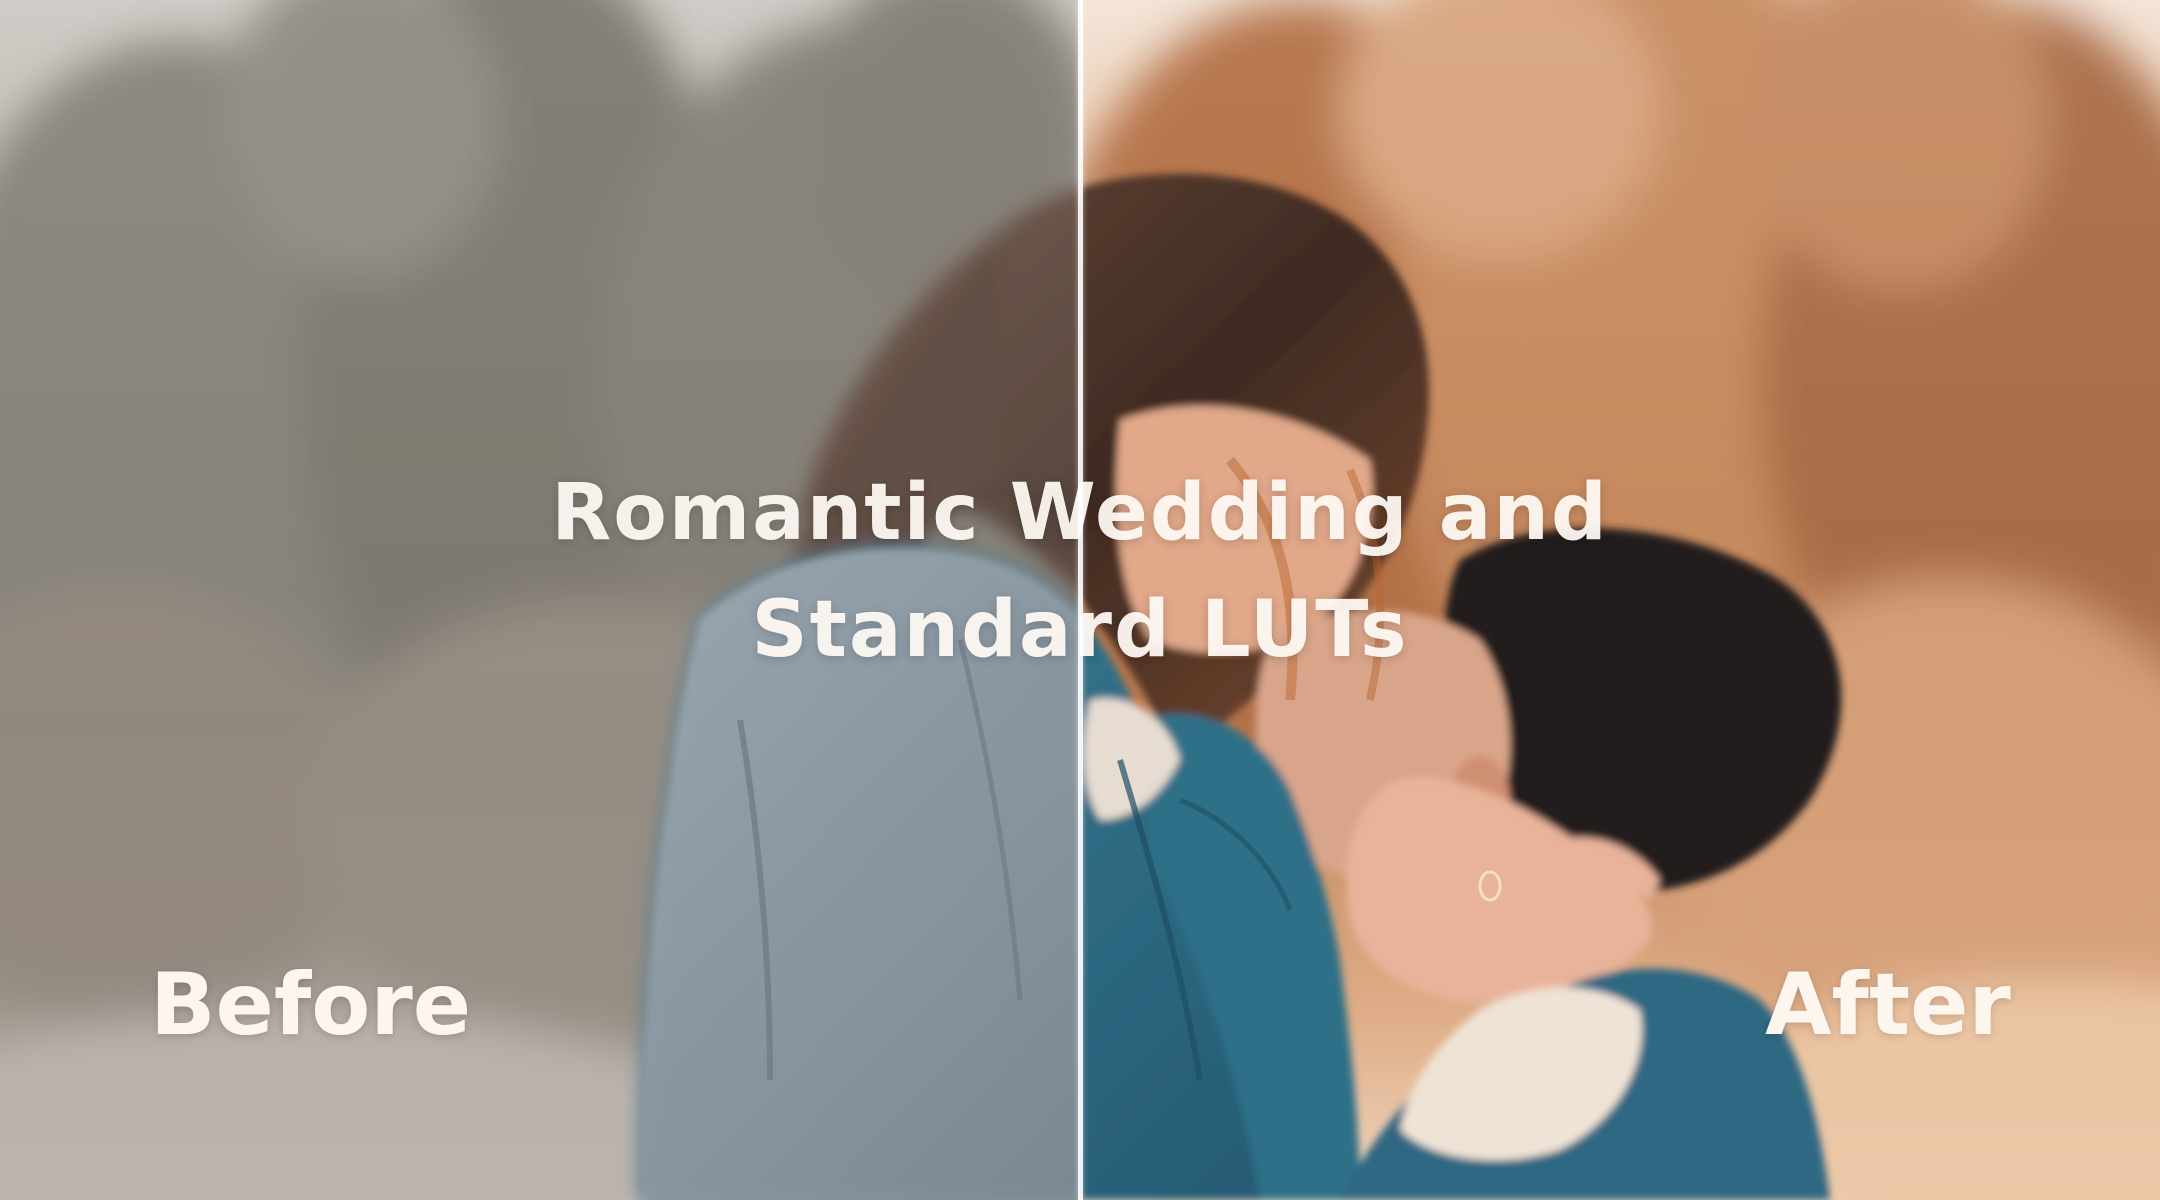 The image size is (2160, 1200). Describe the element at coordinates (311, 1005) in the screenshot. I see `before-label: Before` at that location.